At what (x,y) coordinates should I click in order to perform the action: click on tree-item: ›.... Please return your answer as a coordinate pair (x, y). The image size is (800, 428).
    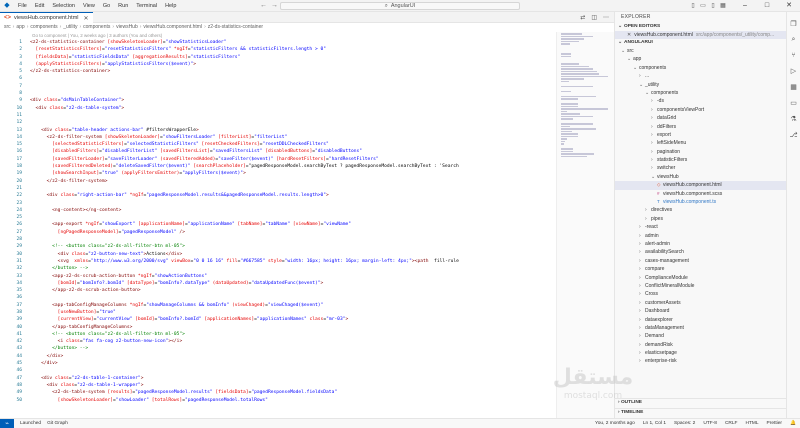
    Looking at the image, I should click on (700, 76).